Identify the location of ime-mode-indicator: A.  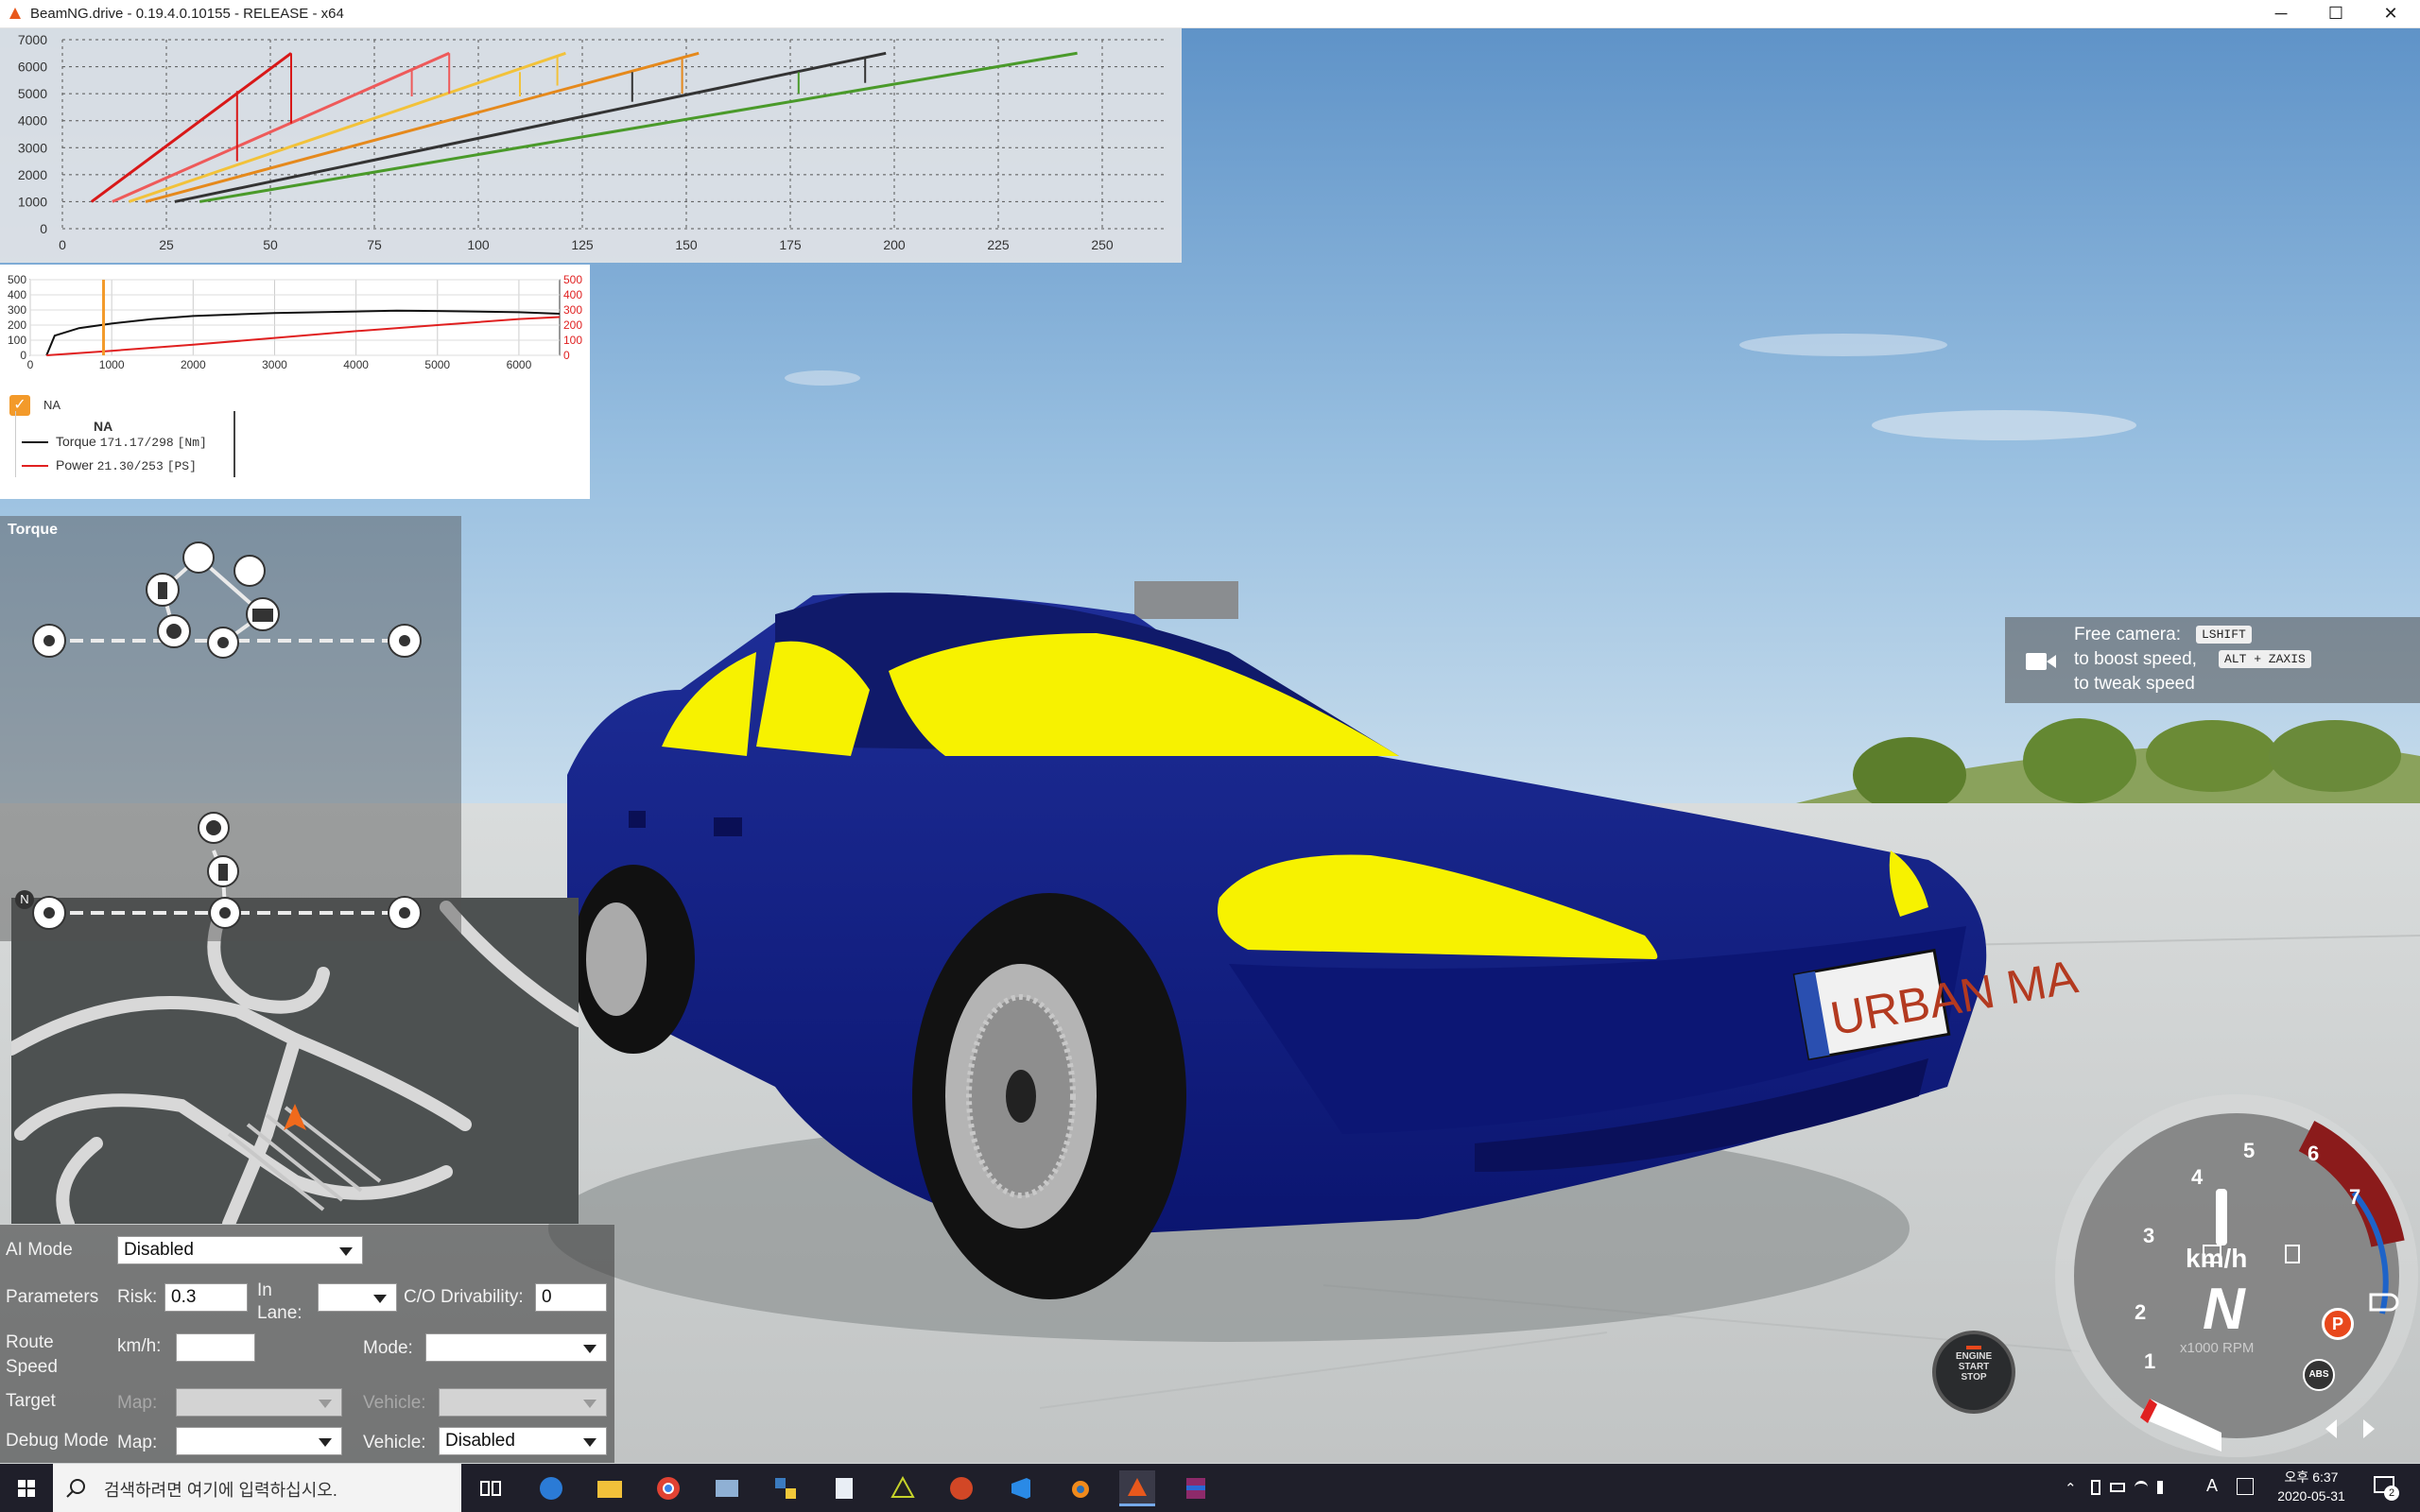
(2212, 1486).